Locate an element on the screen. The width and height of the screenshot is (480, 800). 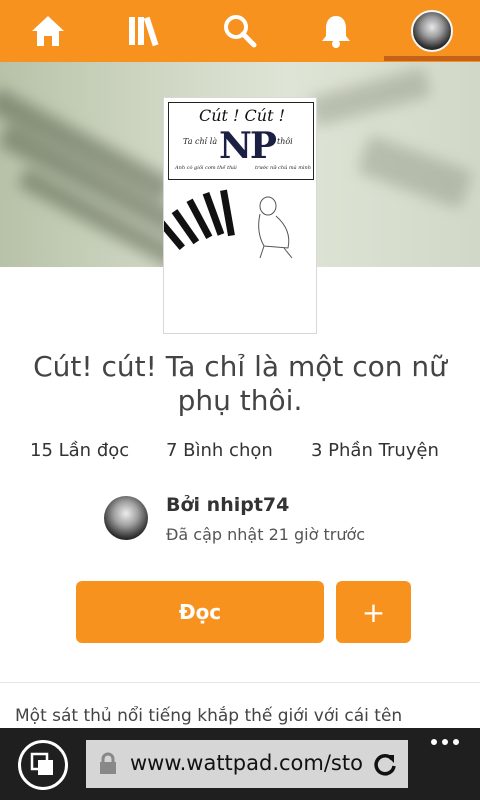
nav-profile-button is located at coordinates (432, 31).